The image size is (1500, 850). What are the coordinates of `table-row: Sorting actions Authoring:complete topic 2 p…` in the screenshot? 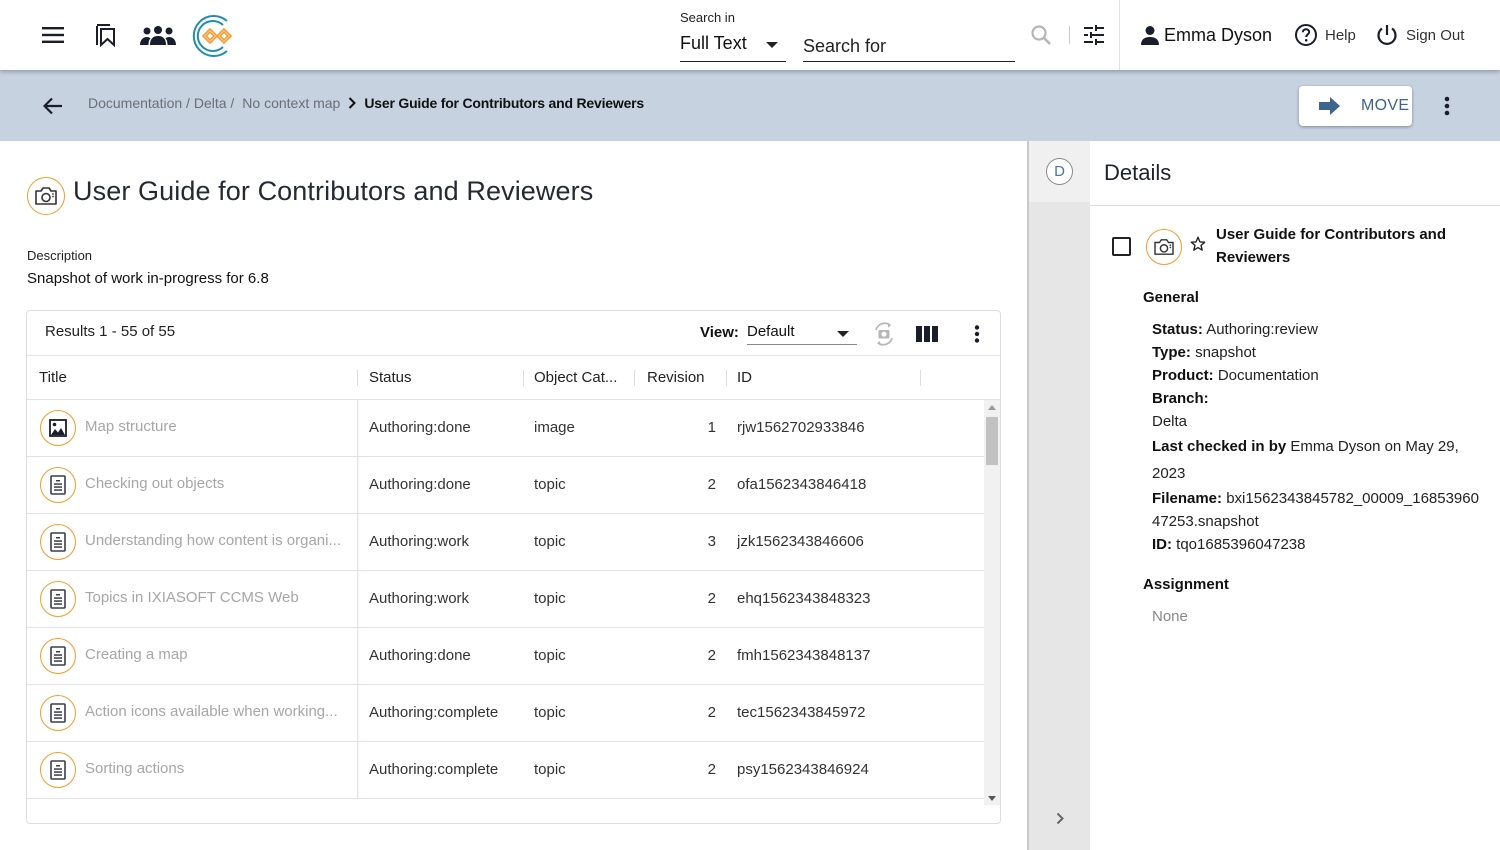 It's located at (505, 770).